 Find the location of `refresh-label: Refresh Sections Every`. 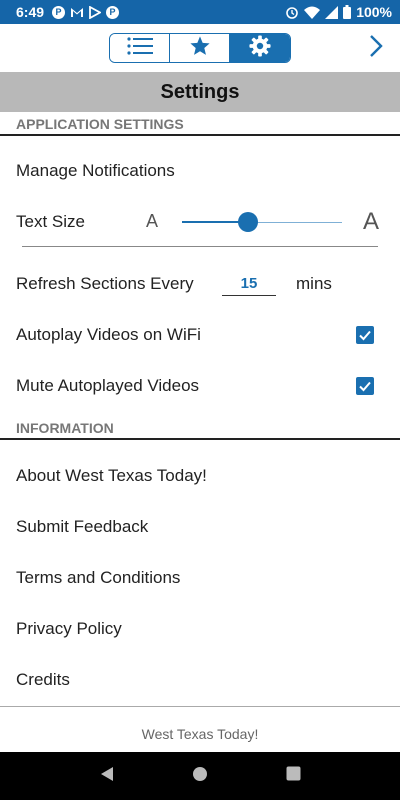

refresh-label: Refresh Sections Every is located at coordinates (105, 283).